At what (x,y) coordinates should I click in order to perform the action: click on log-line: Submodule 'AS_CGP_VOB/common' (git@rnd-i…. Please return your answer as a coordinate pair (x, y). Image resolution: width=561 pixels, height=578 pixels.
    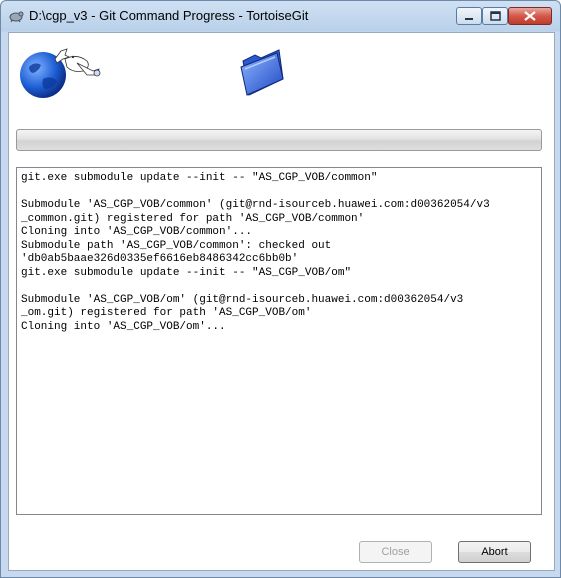
    Looking at the image, I should click on (255, 205).